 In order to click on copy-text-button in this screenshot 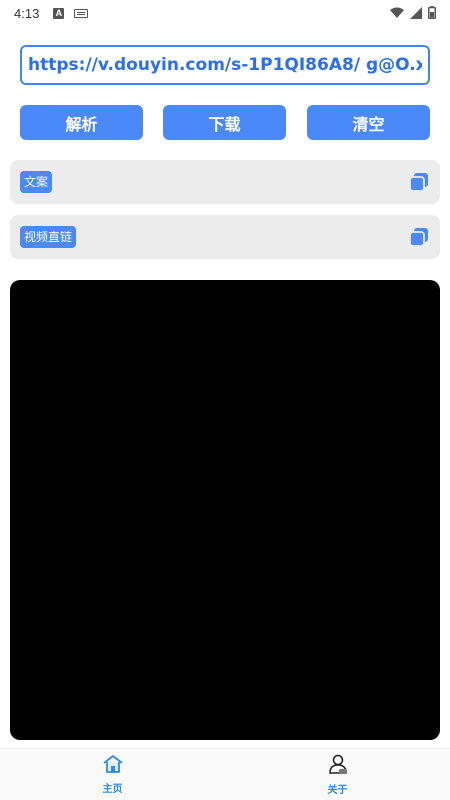, I will do `click(419, 182)`.